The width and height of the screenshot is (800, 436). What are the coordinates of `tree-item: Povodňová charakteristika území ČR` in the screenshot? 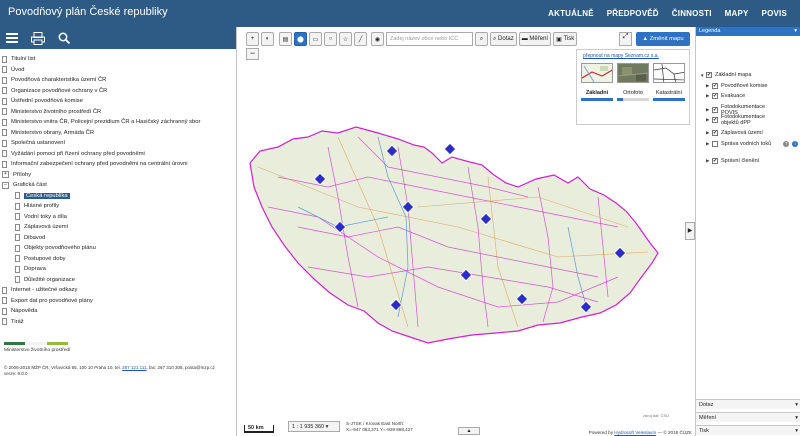 It's located at (118, 80).